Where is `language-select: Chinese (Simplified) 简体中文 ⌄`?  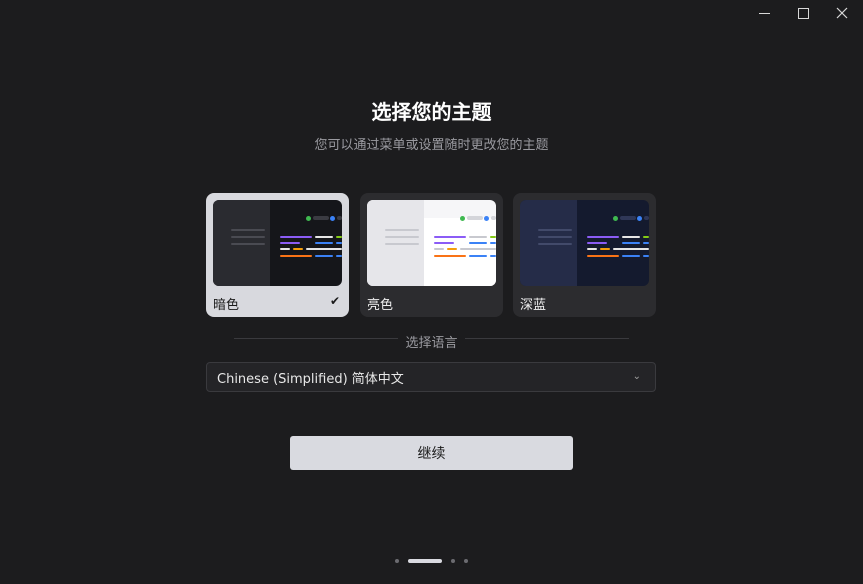 language-select: Chinese (Simplified) 简体中文 ⌄ is located at coordinates (431, 377).